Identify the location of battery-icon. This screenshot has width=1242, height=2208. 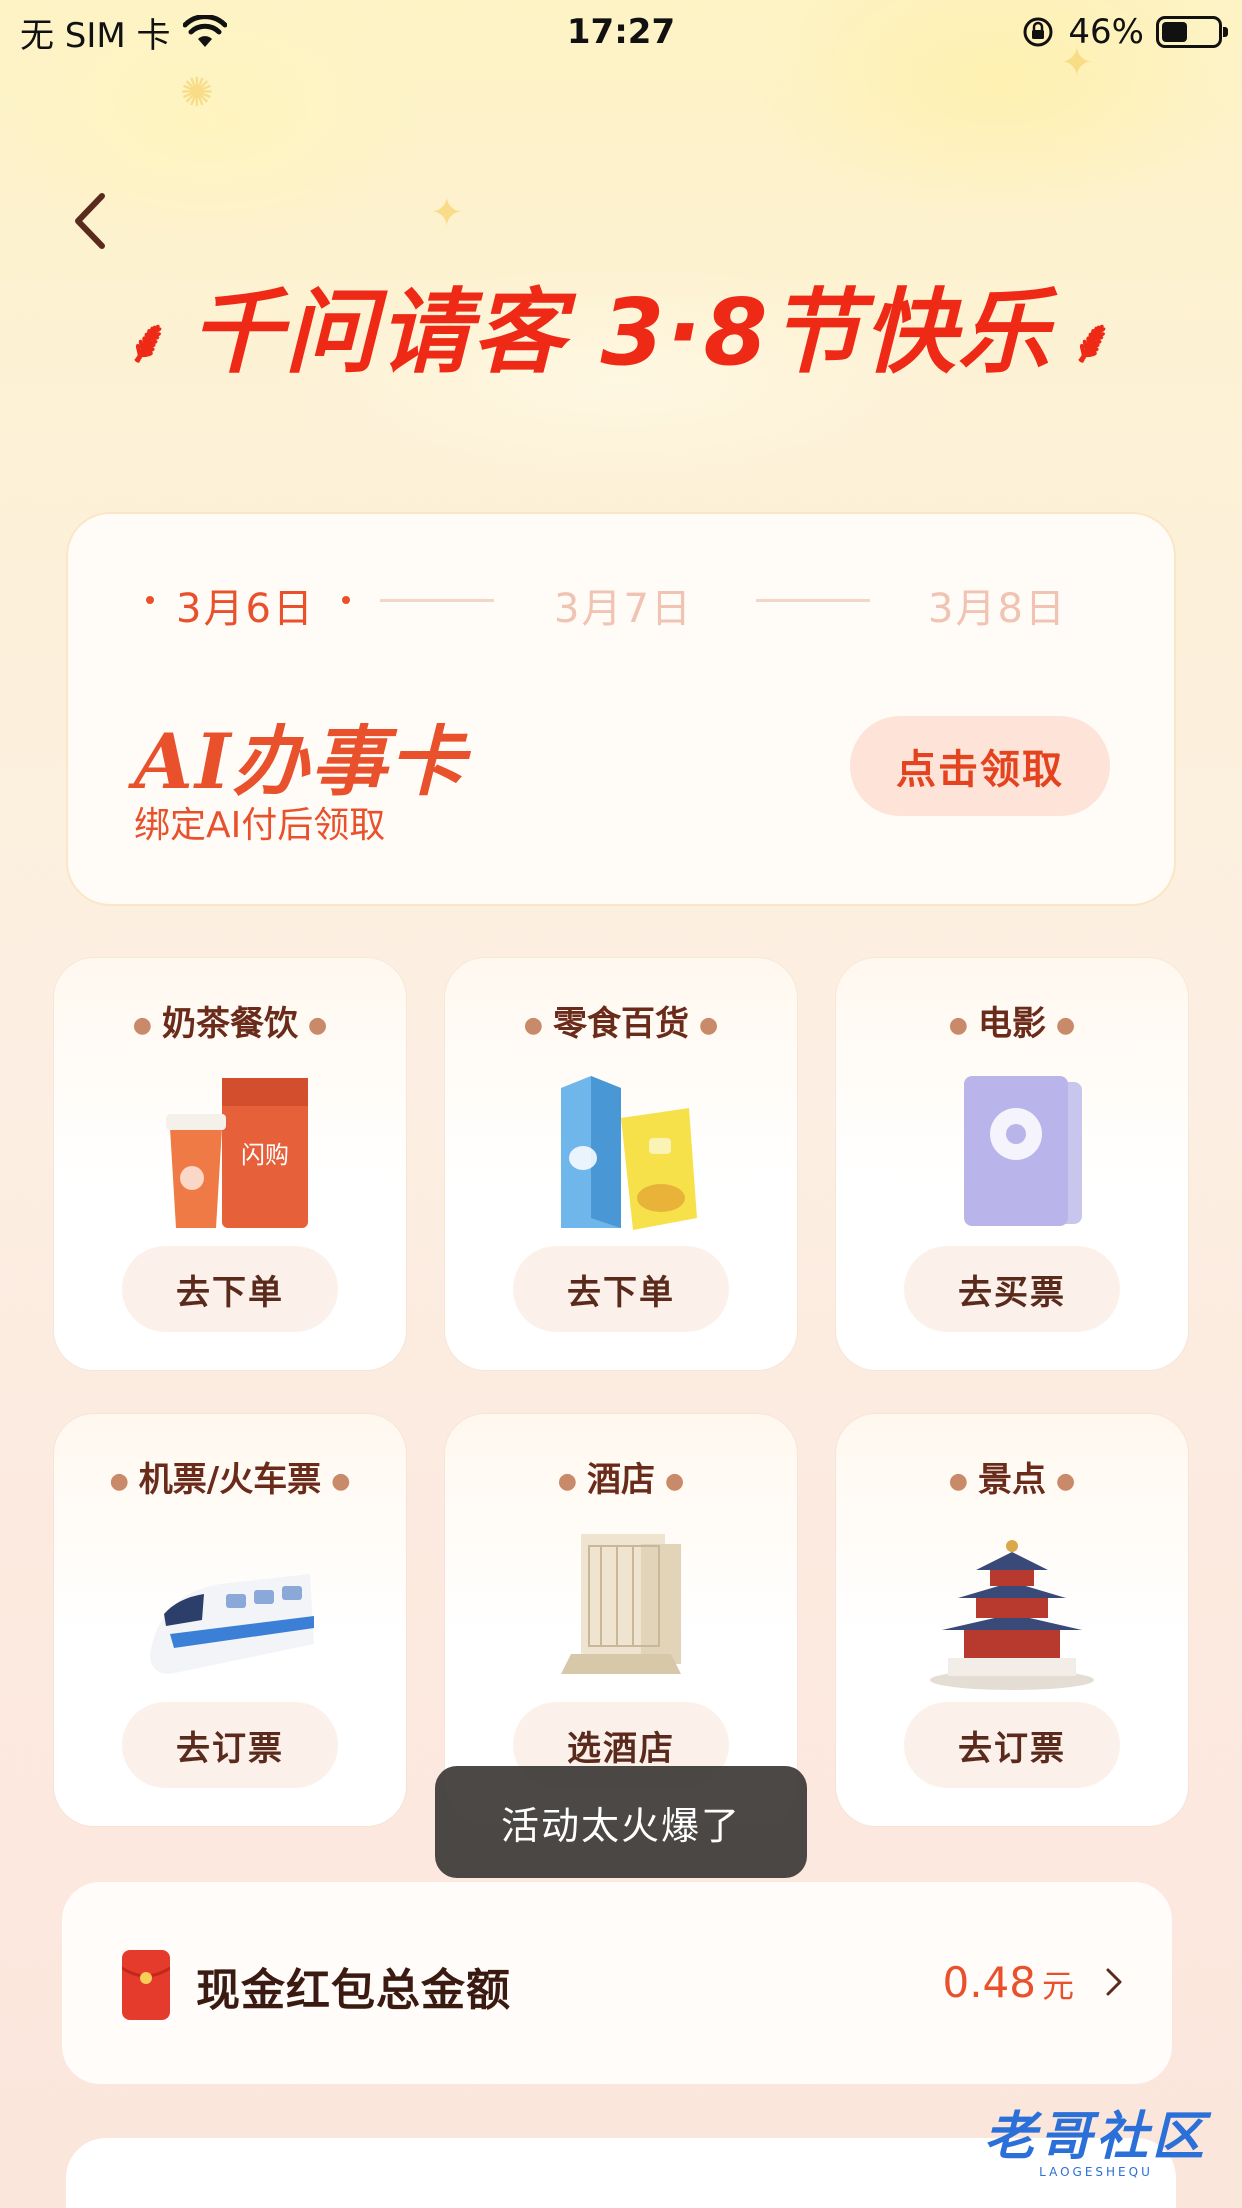
(1192, 32).